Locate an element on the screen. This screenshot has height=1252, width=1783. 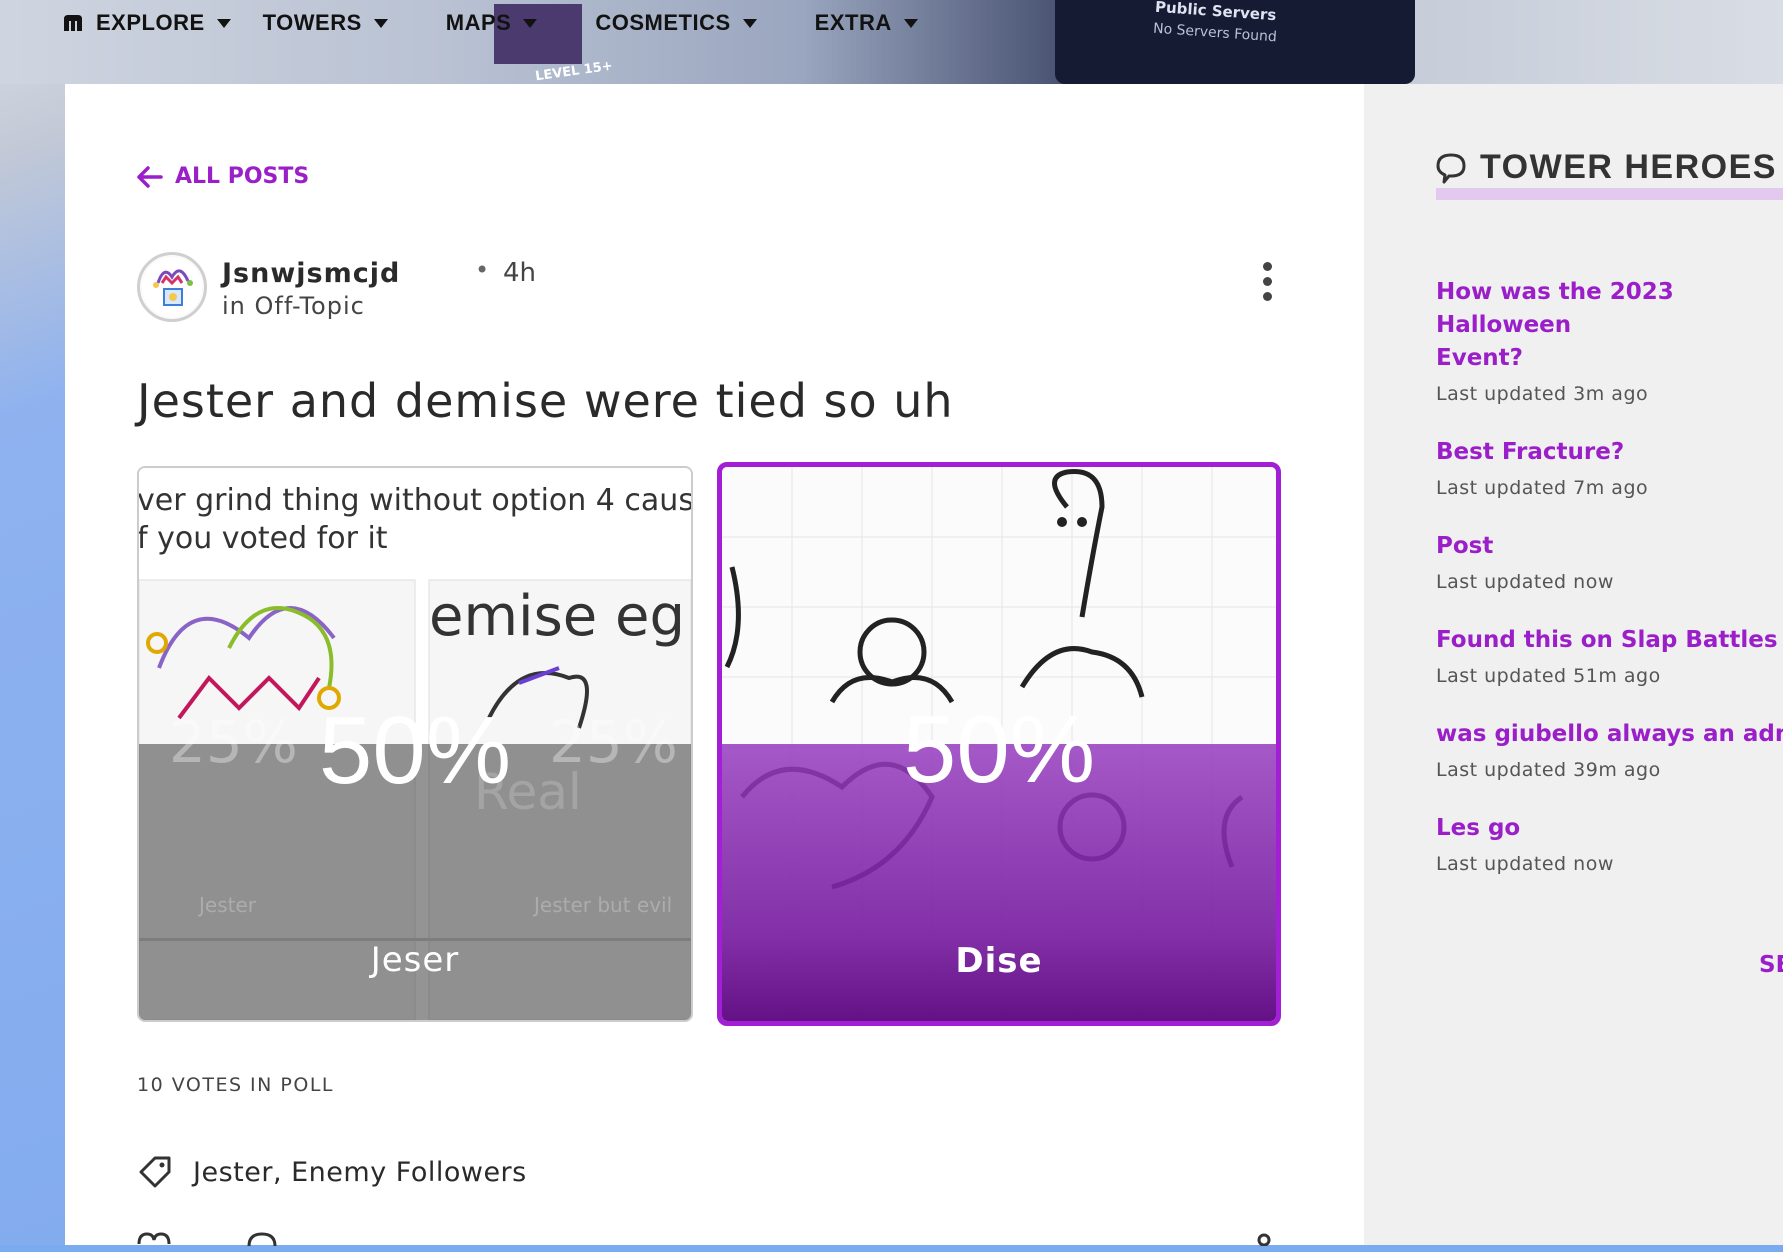
nav-cosmetics-label: COSMETICS is located at coordinates (663, 22).